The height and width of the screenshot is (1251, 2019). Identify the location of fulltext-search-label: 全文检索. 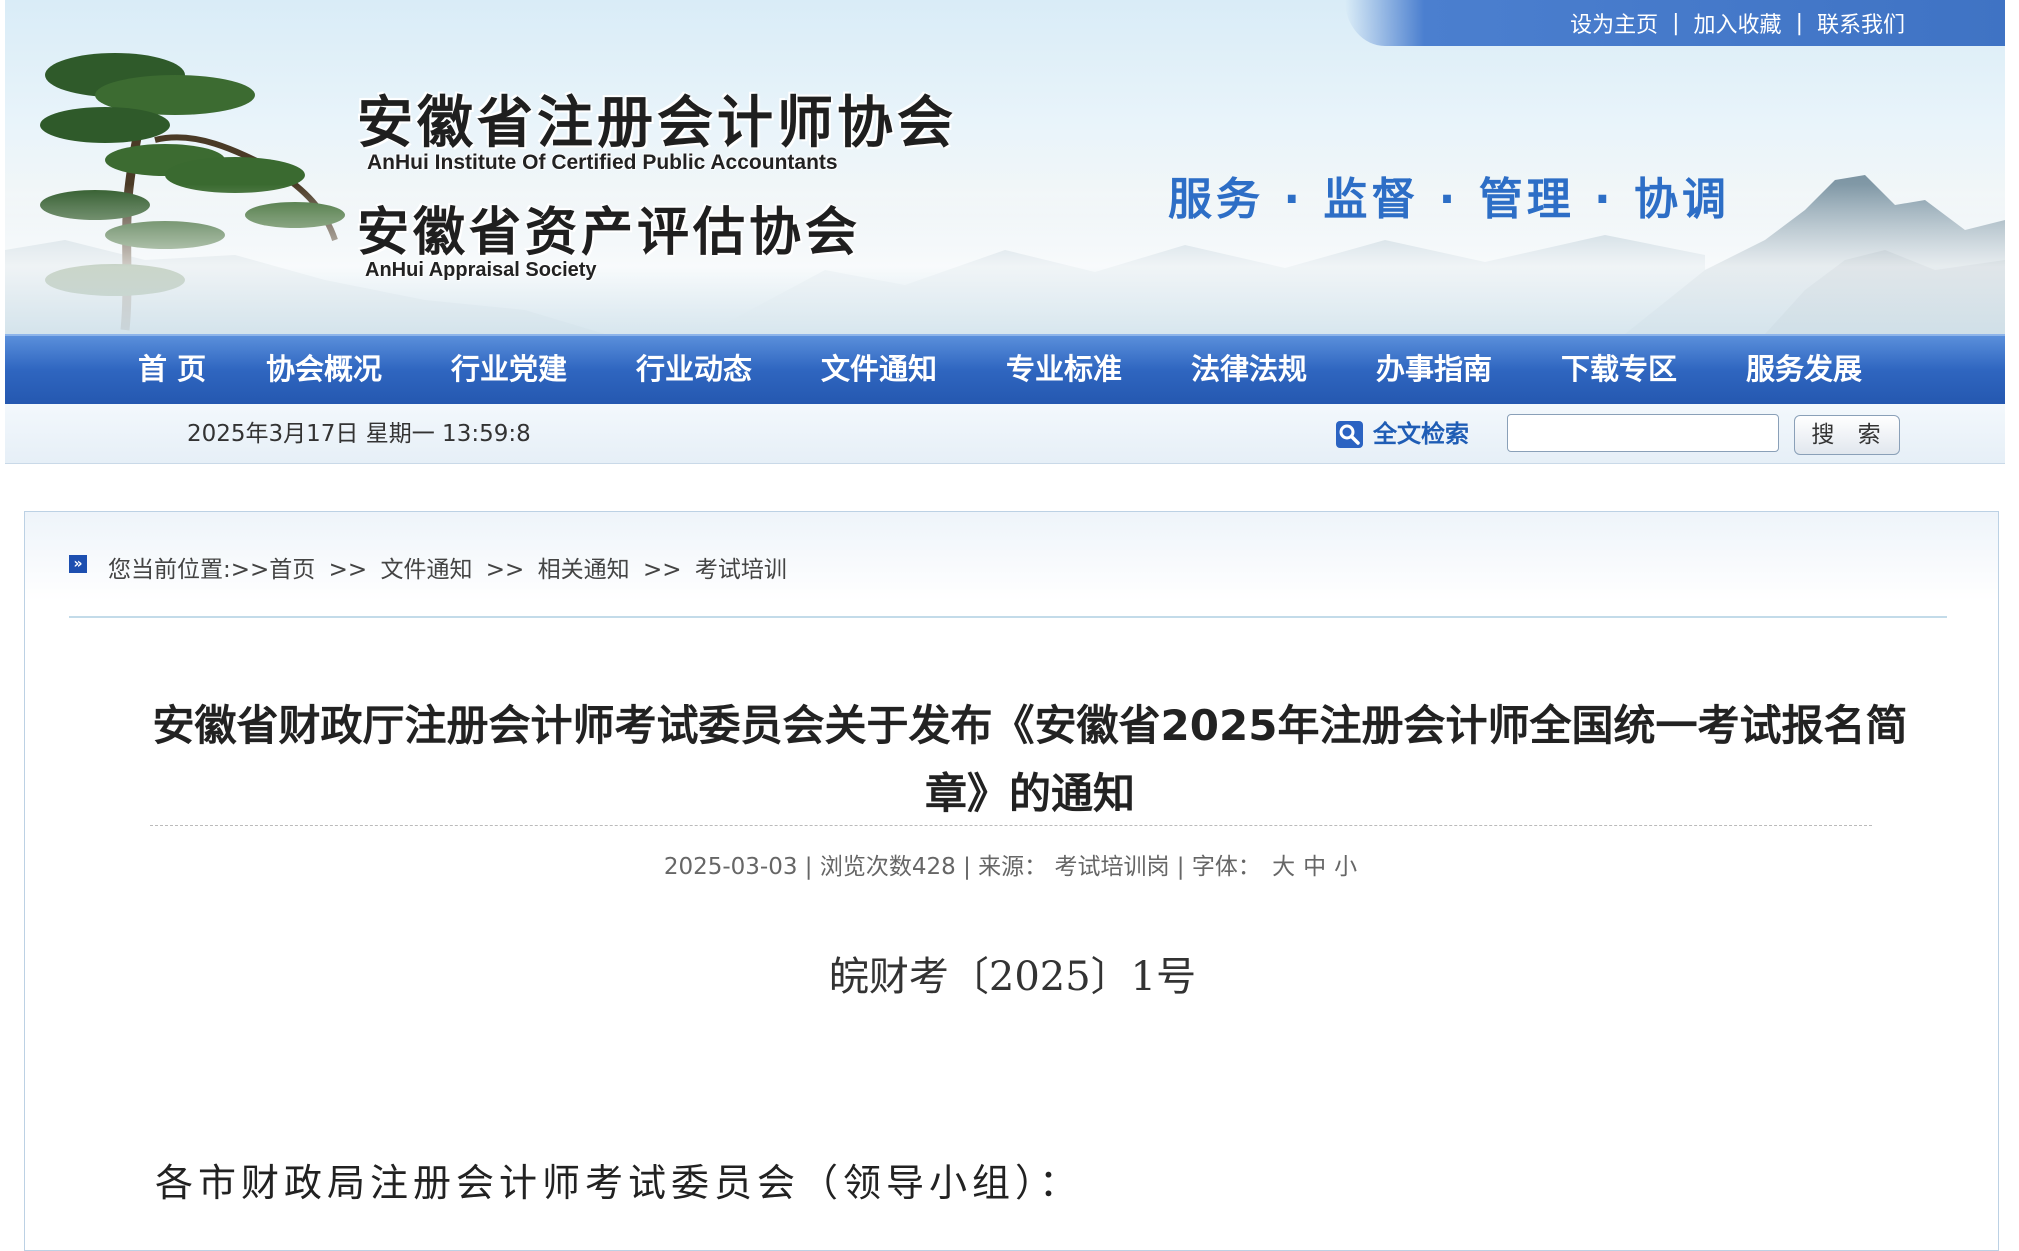
(1421, 434).